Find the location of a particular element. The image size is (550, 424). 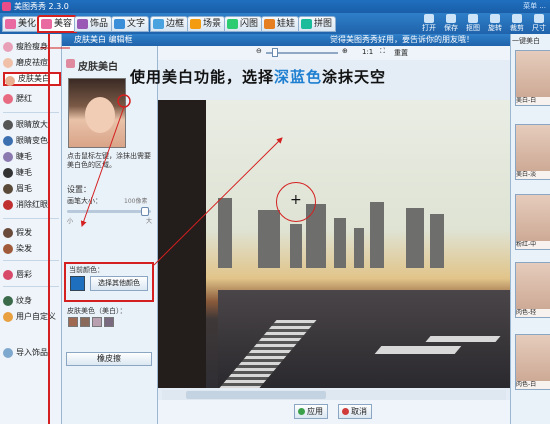

slider-min: 小 is located at coordinates (70, 221).